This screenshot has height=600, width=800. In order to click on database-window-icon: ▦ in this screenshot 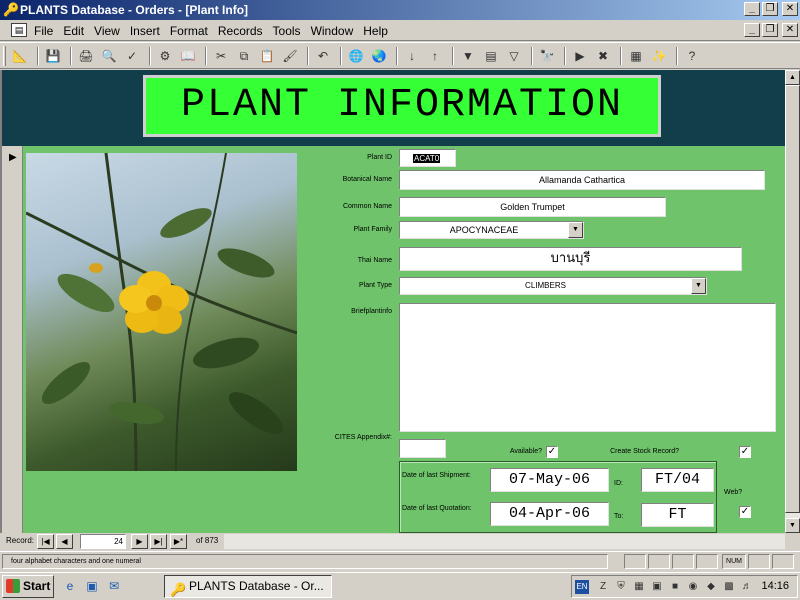, I will do `click(636, 56)`.